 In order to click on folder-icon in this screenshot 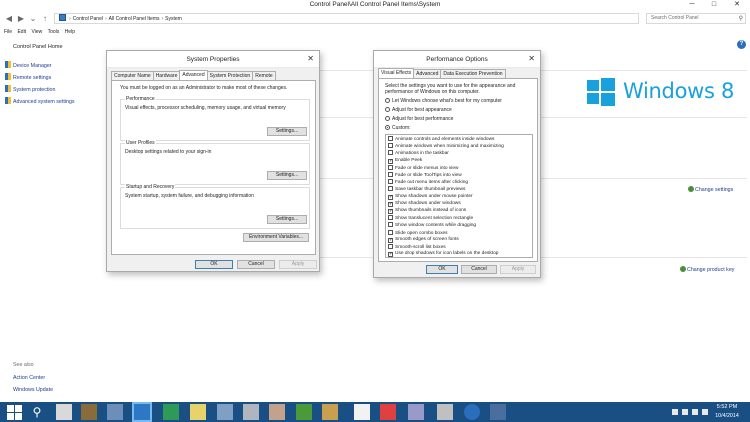, I will do `click(198, 412)`.